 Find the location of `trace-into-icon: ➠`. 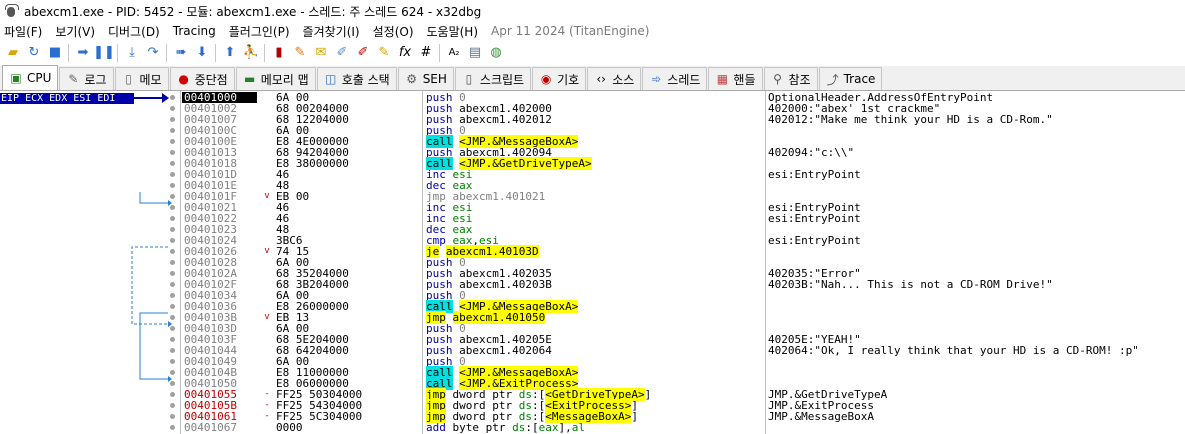

trace-into-icon: ➠ is located at coordinates (181, 53).